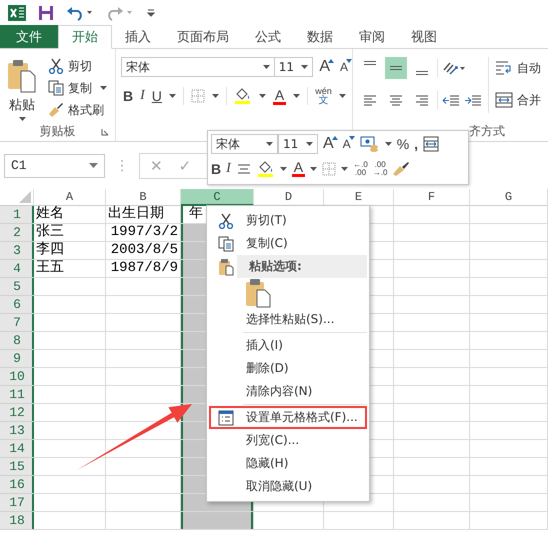  Describe the element at coordinates (217, 197) in the screenshot. I see `column-header: C` at that location.